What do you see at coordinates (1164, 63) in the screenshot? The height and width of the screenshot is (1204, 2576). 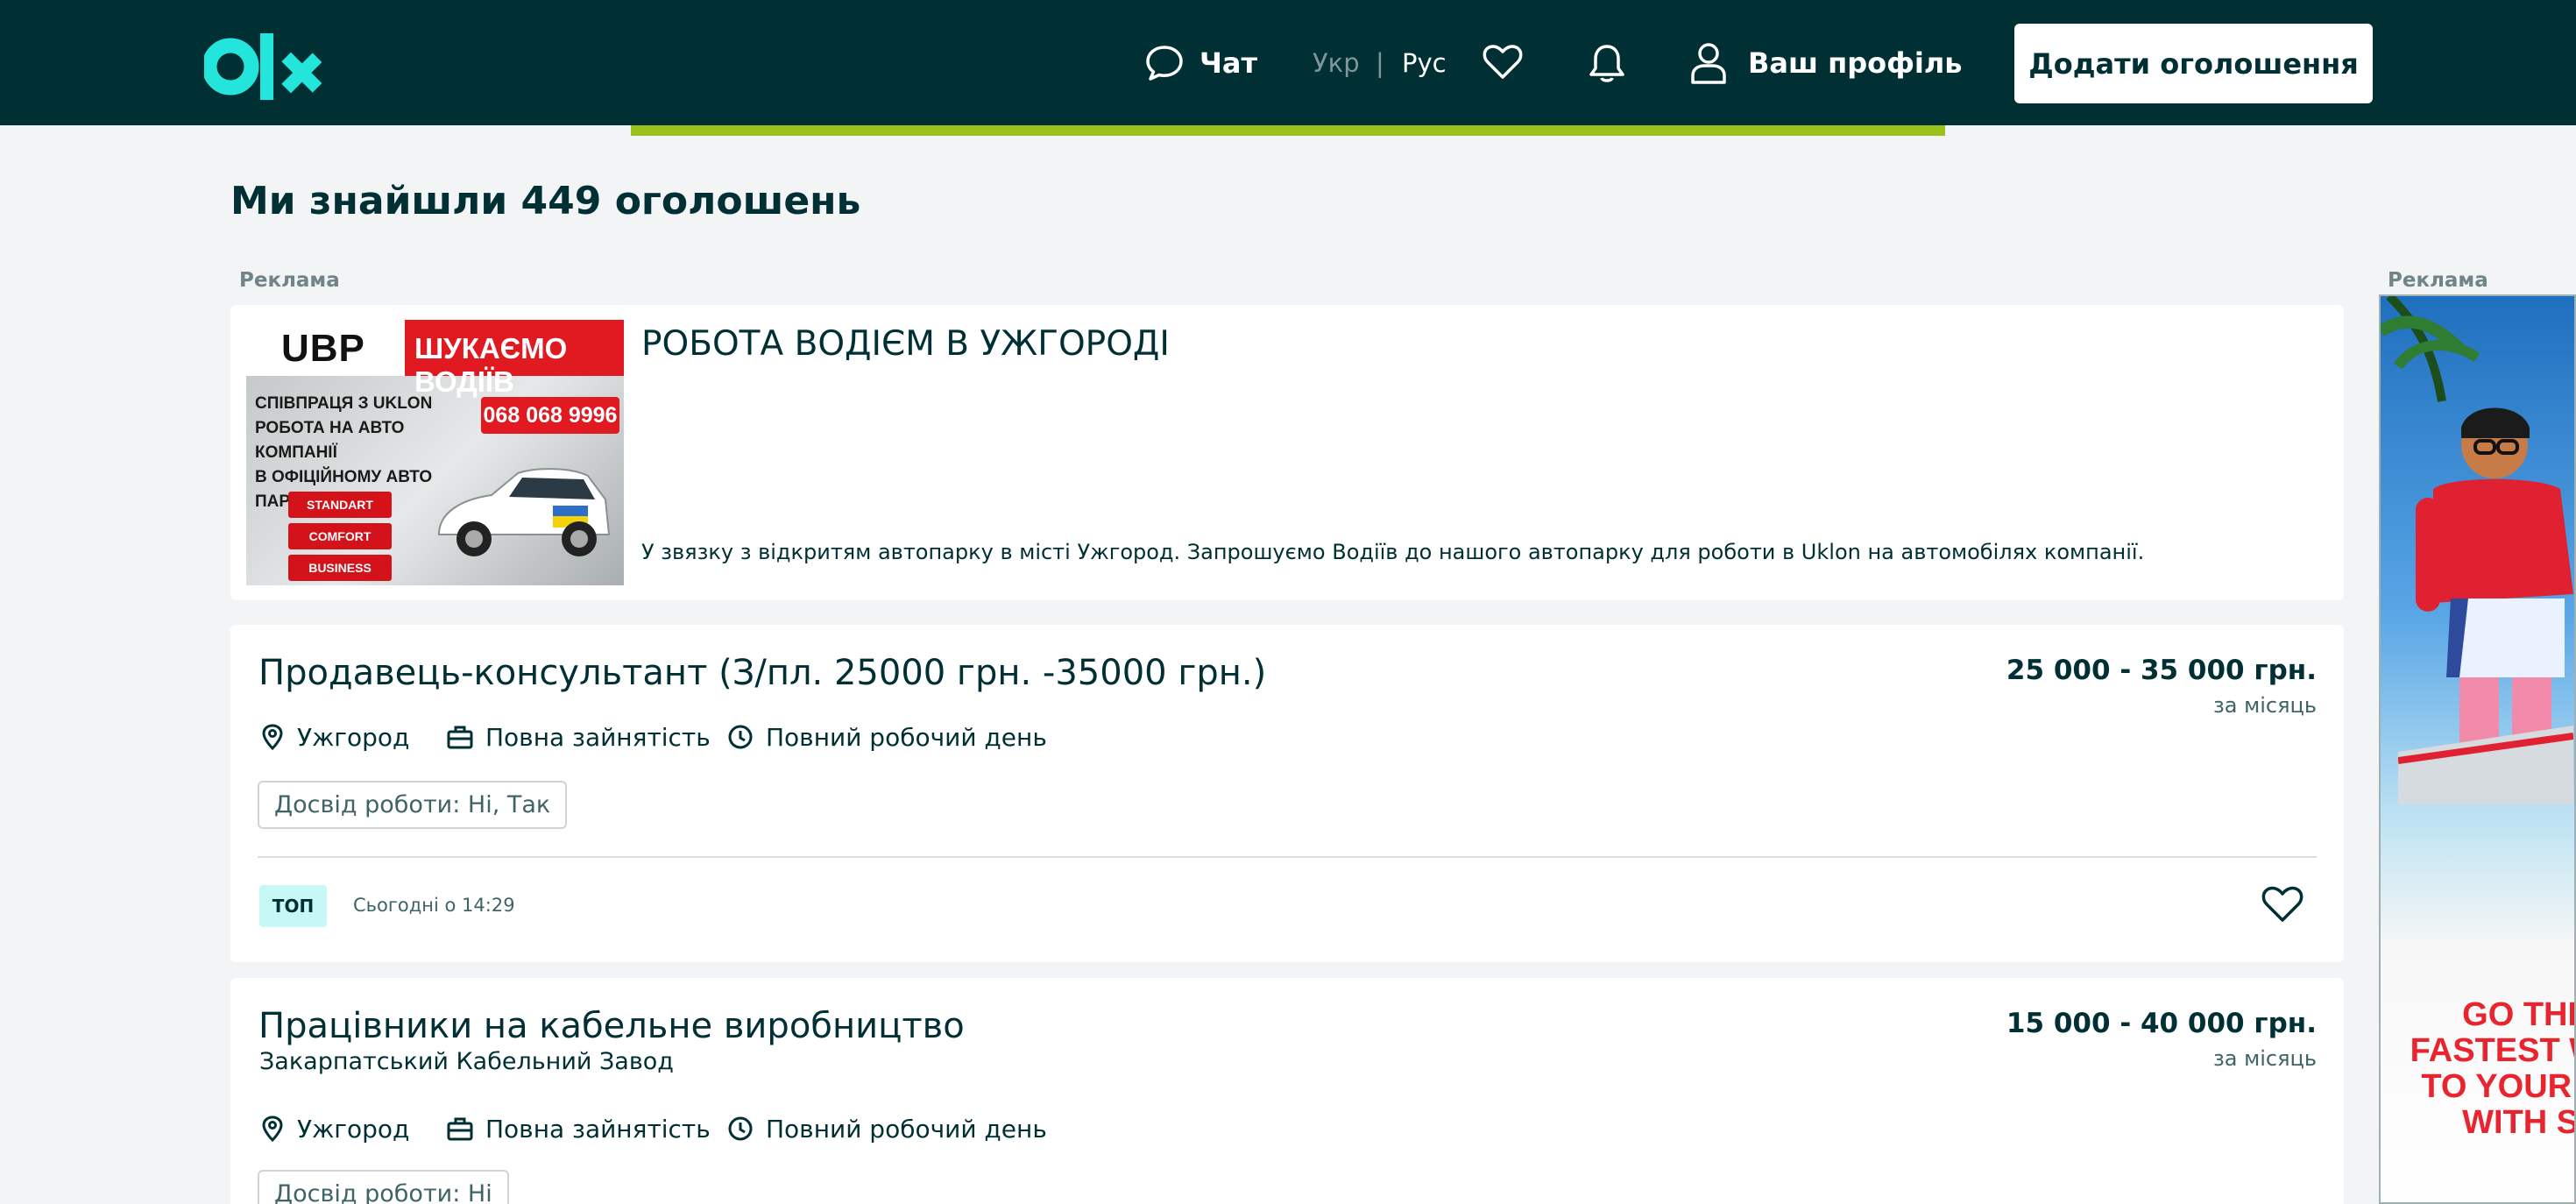 I see `chat-icon` at bounding box center [1164, 63].